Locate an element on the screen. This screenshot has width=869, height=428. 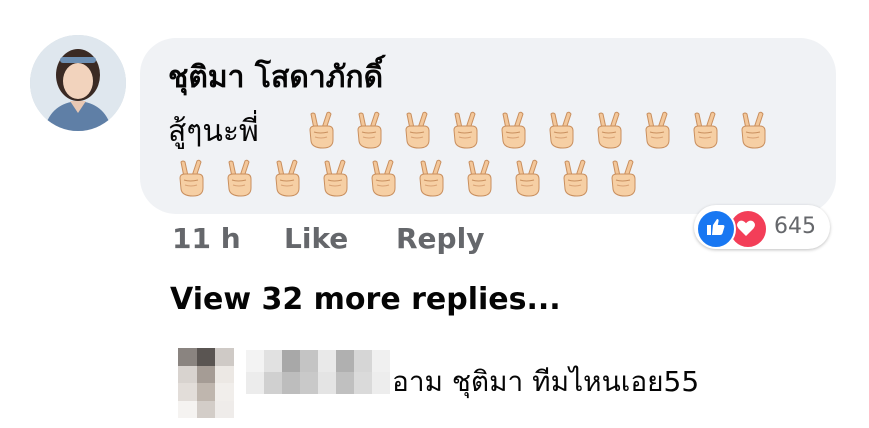
comment-text: สู้ๆนะพี่ is located at coordinates (213, 131).